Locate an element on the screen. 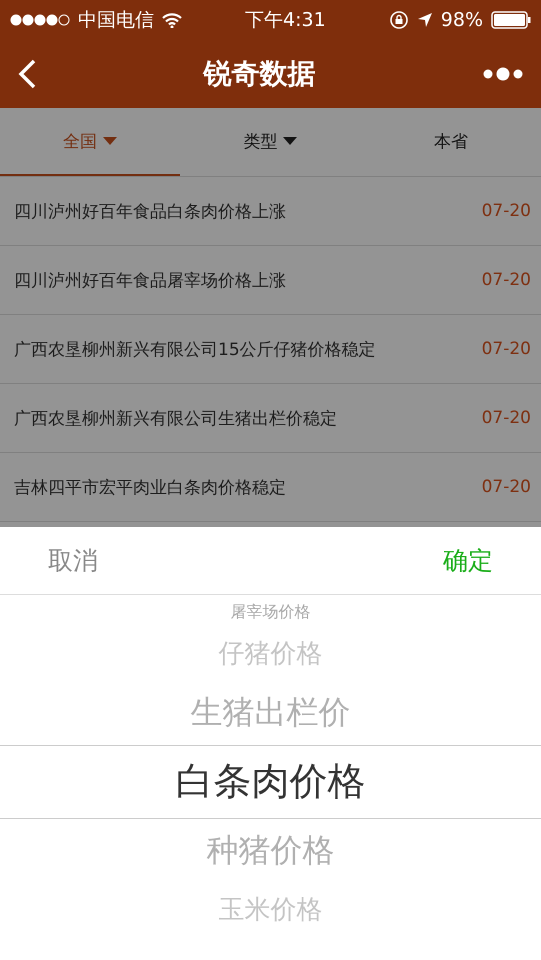 The image size is (541, 960). news-item: 四川泸州好百年食品白条肉价格上涨 07-20 is located at coordinates (270, 211).